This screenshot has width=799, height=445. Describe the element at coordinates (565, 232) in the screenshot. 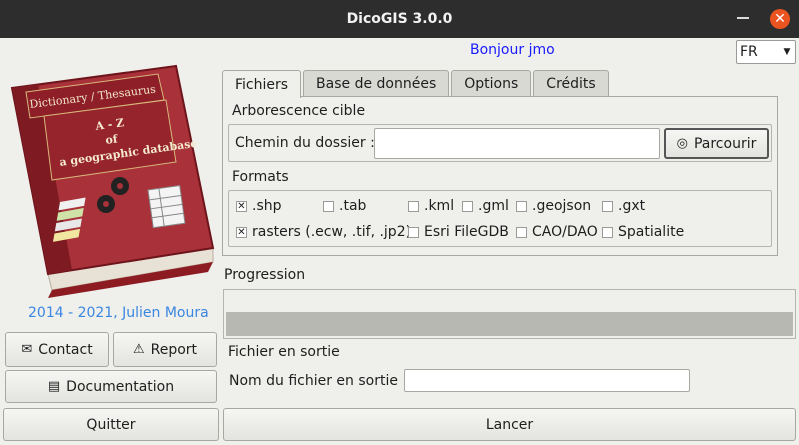

I see `format-label: CAO/DAO` at that location.